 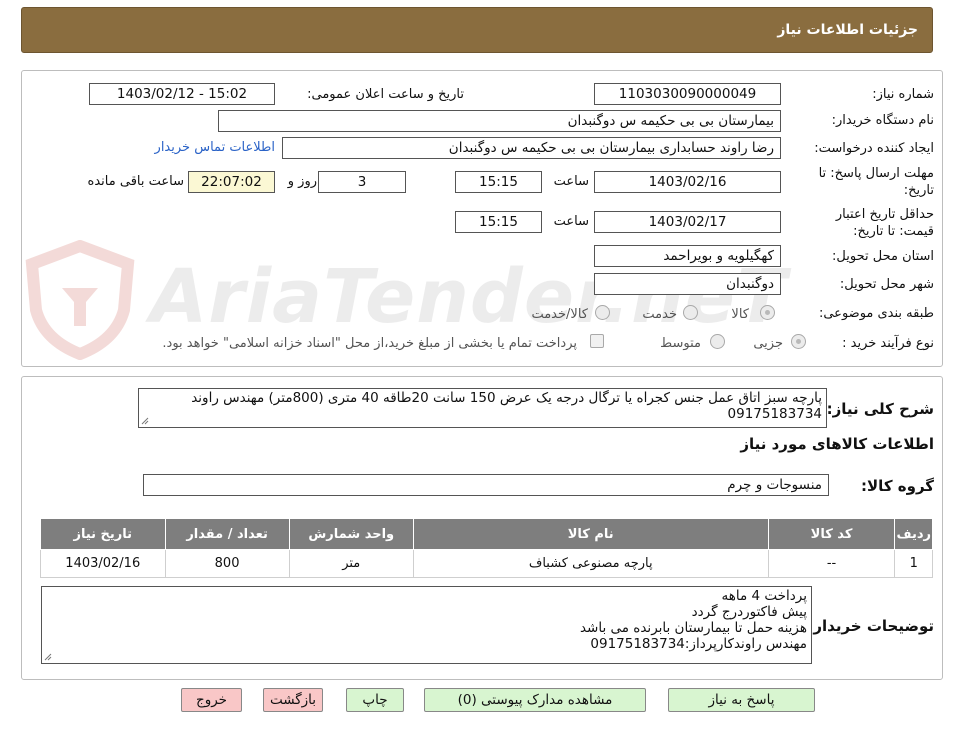 I want to click on province-label: استان محل تحویل:, so click(x=883, y=256).